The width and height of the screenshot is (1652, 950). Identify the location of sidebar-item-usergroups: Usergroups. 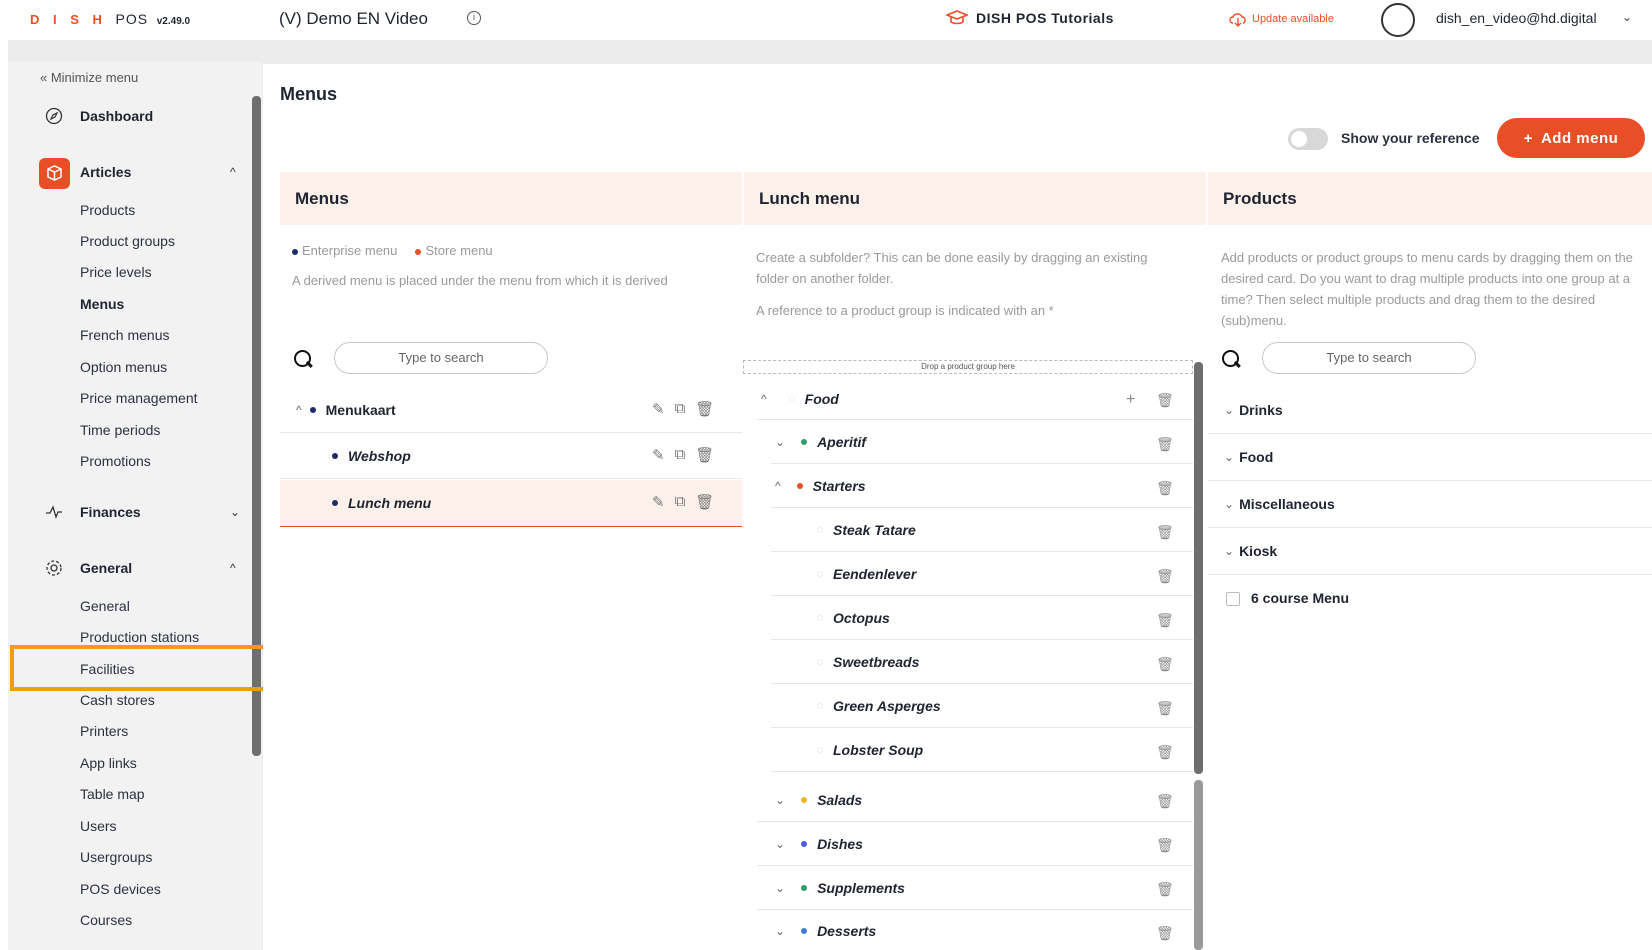
(116, 857).